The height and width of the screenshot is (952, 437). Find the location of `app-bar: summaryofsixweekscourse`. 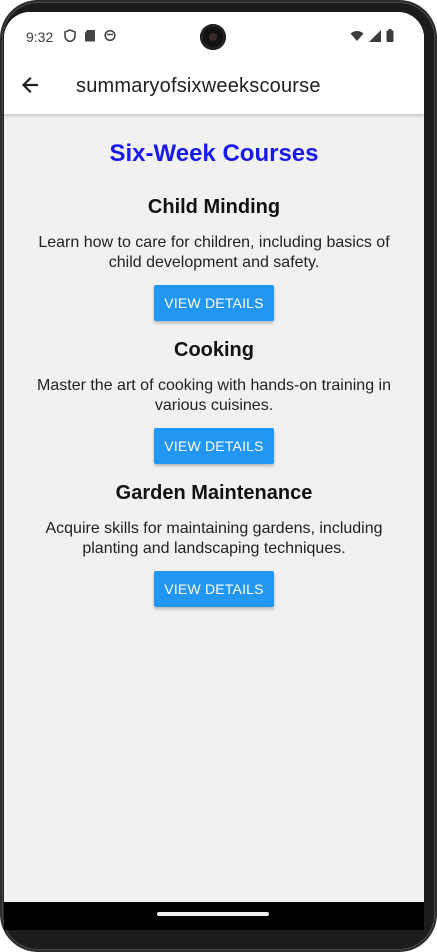

app-bar: summaryofsixweekscourse is located at coordinates (214, 87).